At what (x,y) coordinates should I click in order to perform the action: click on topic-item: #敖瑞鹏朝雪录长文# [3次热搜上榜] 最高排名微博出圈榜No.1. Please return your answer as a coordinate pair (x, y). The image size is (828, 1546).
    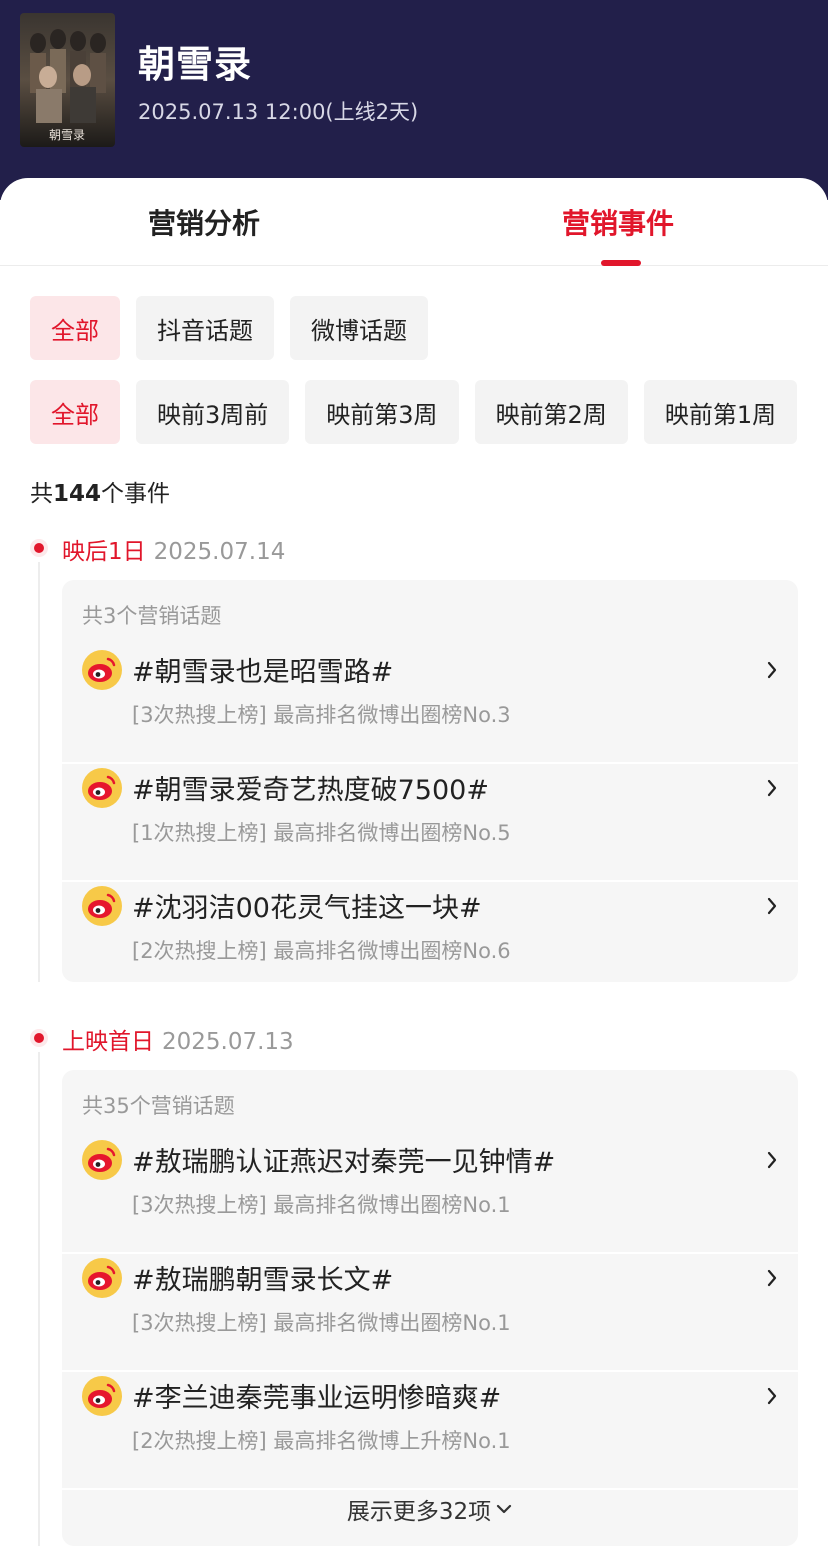
    Looking at the image, I should click on (430, 1313).